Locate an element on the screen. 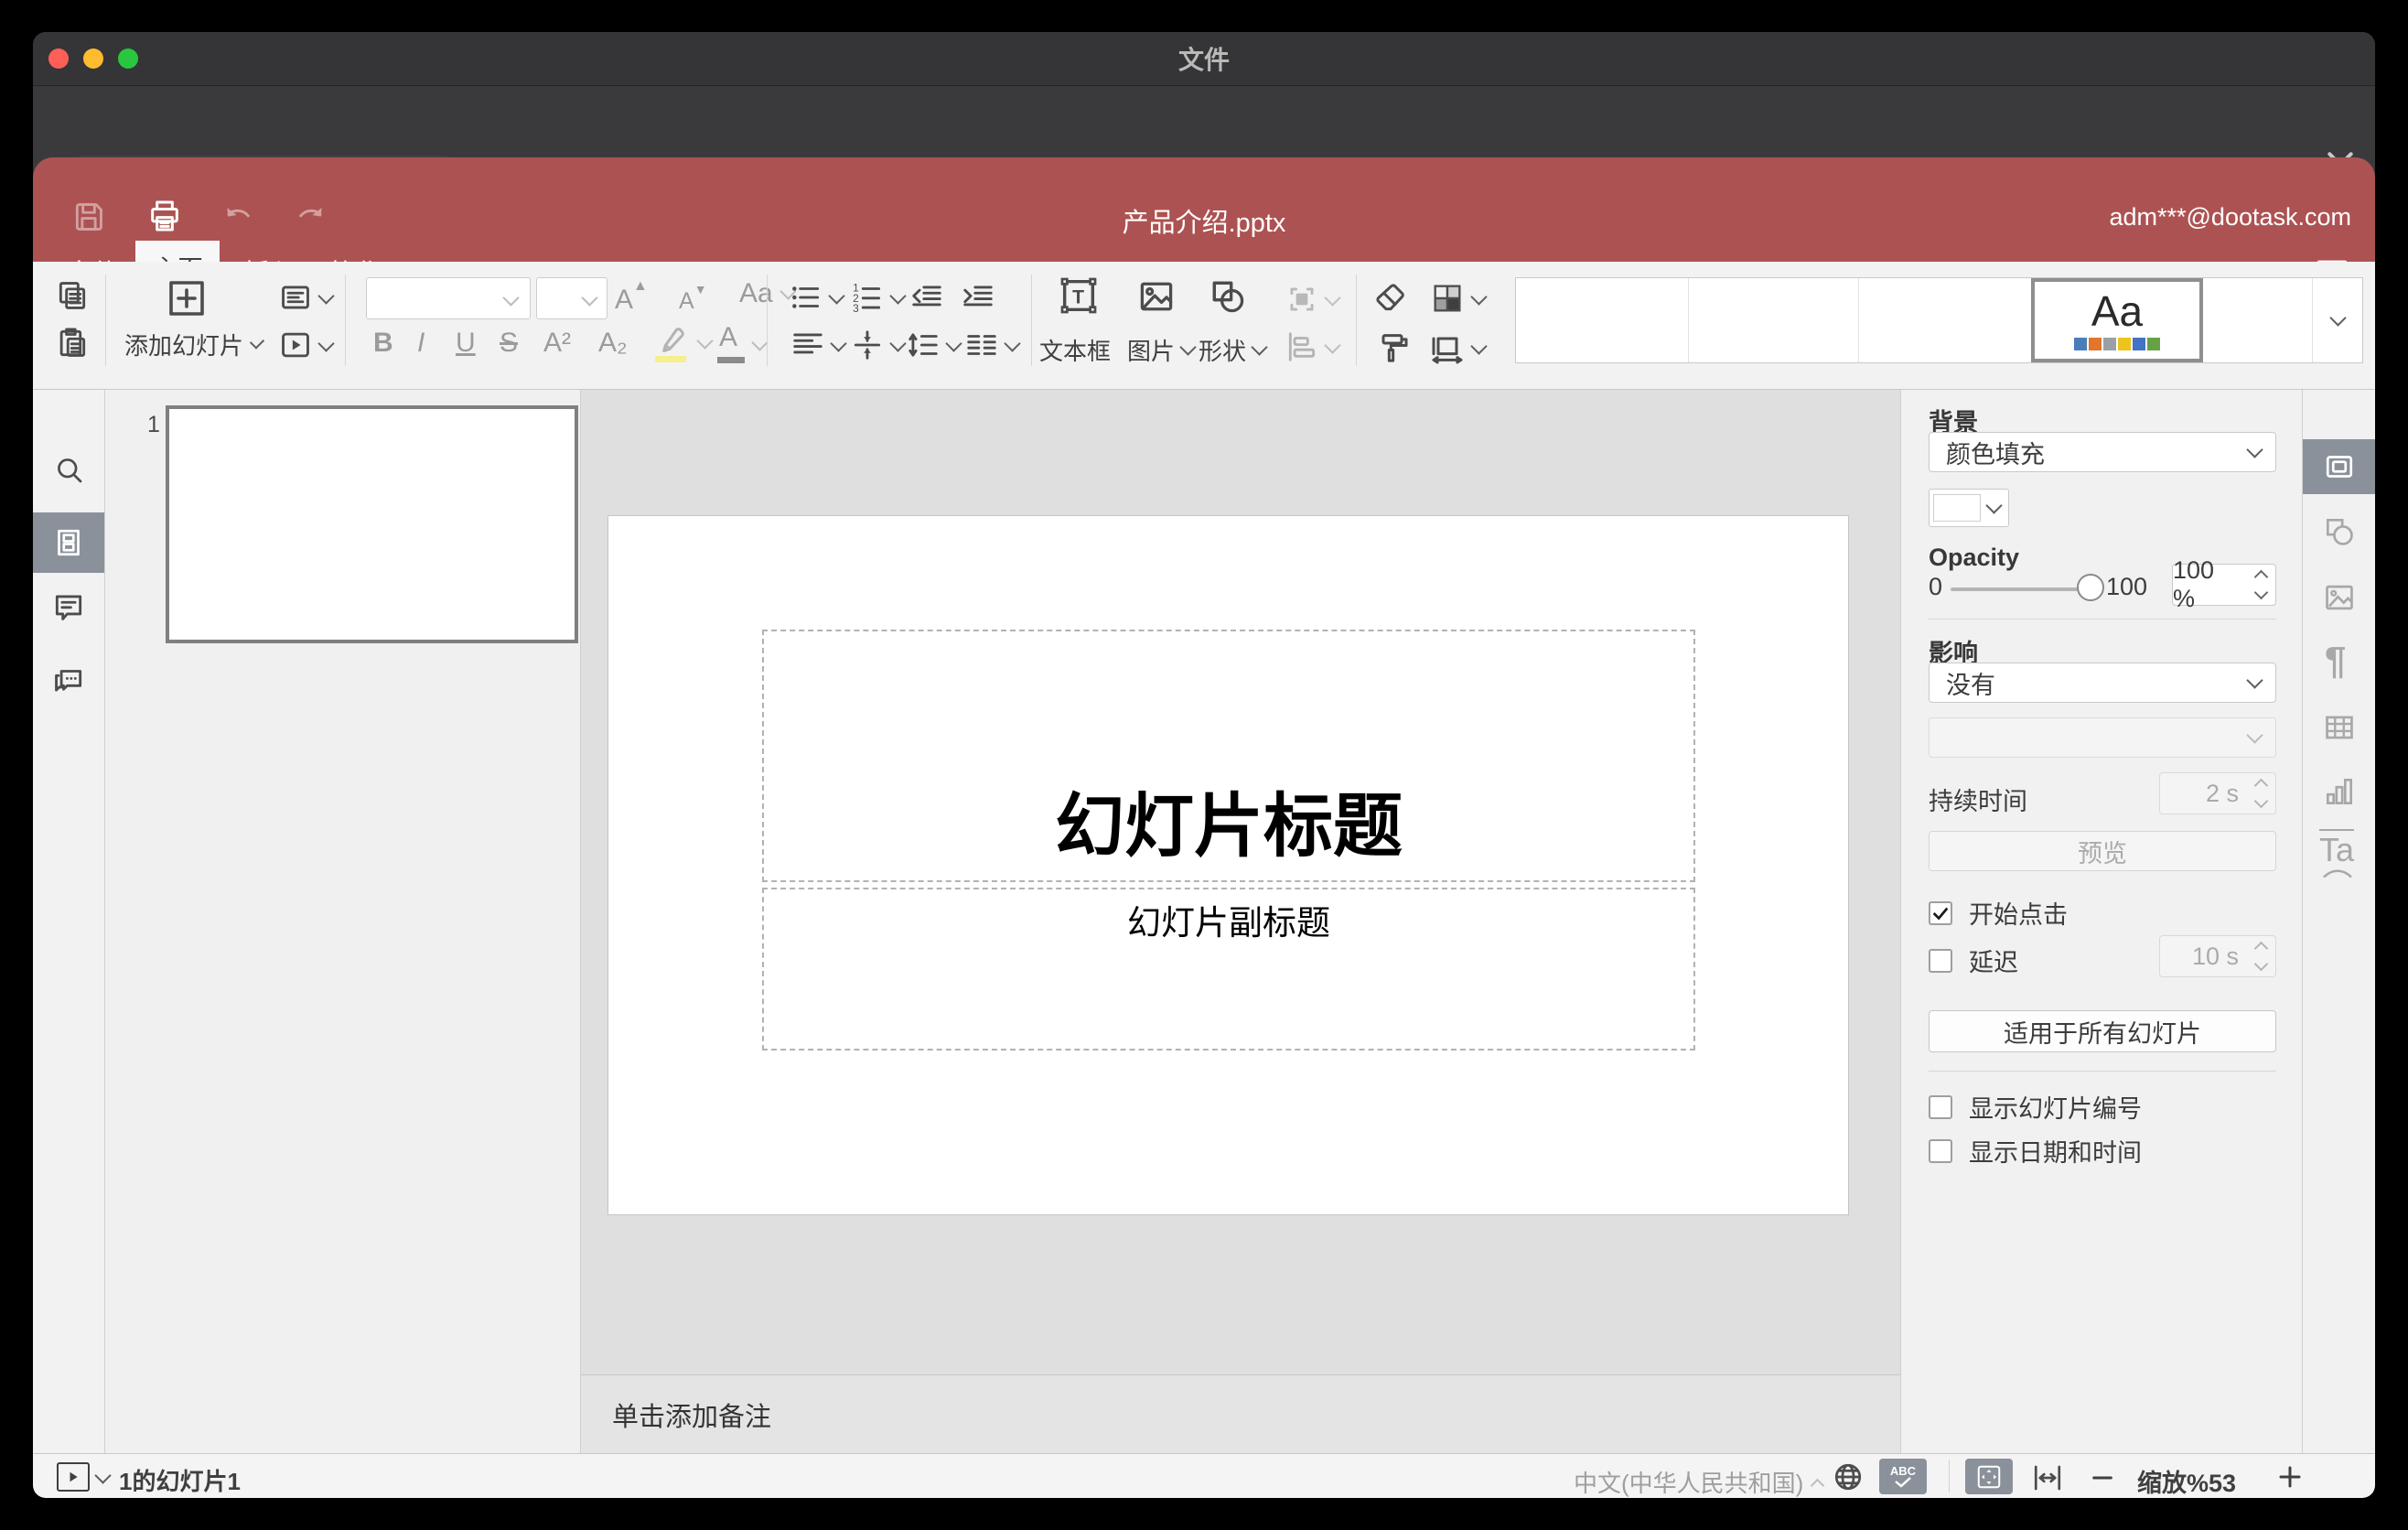 The width and height of the screenshot is (2408, 1530). show-date-time-row: 显示日期和时间 is located at coordinates (2035, 1151).